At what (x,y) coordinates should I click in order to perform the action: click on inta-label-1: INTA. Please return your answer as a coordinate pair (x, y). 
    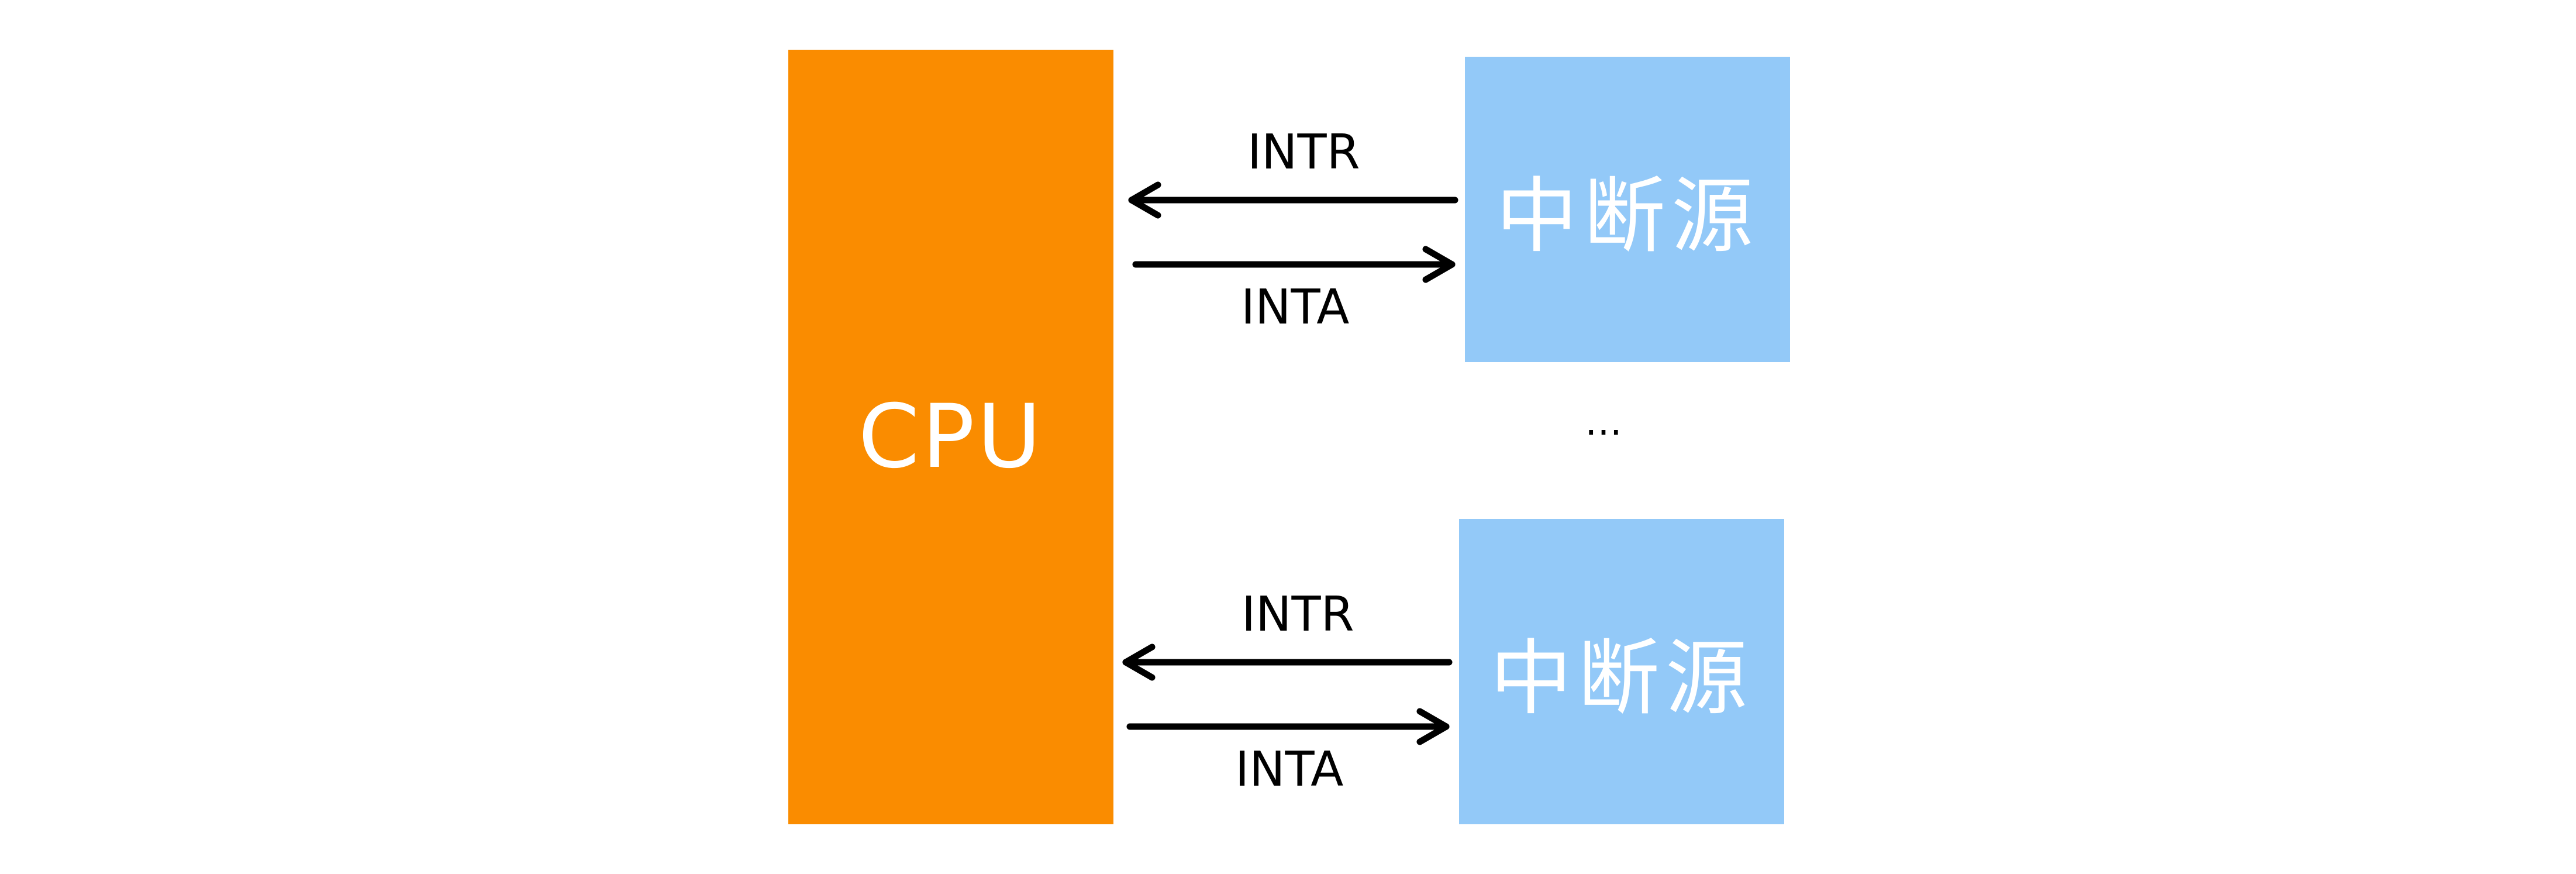
    Looking at the image, I should click on (1295, 307).